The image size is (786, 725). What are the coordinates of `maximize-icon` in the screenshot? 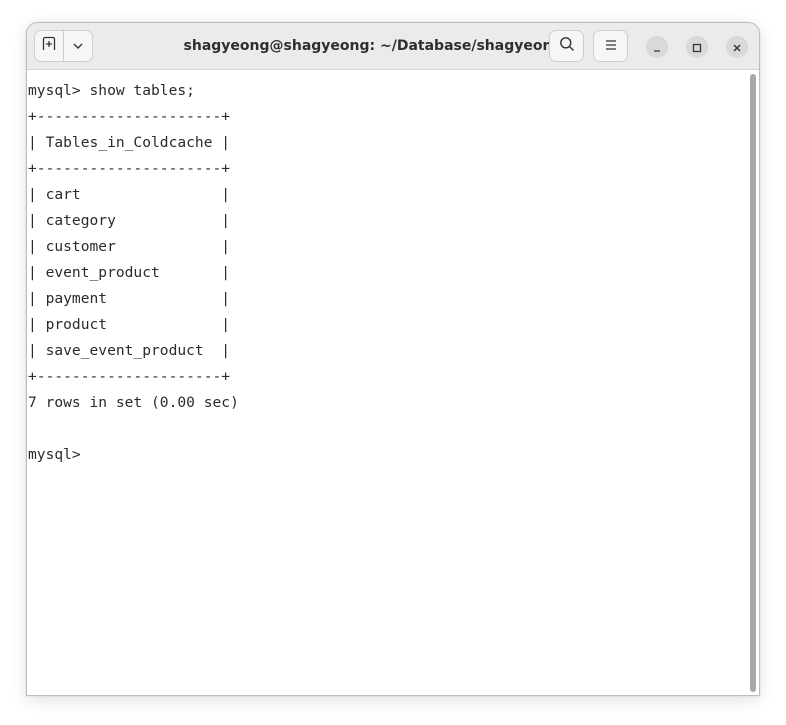 It's located at (697, 47).